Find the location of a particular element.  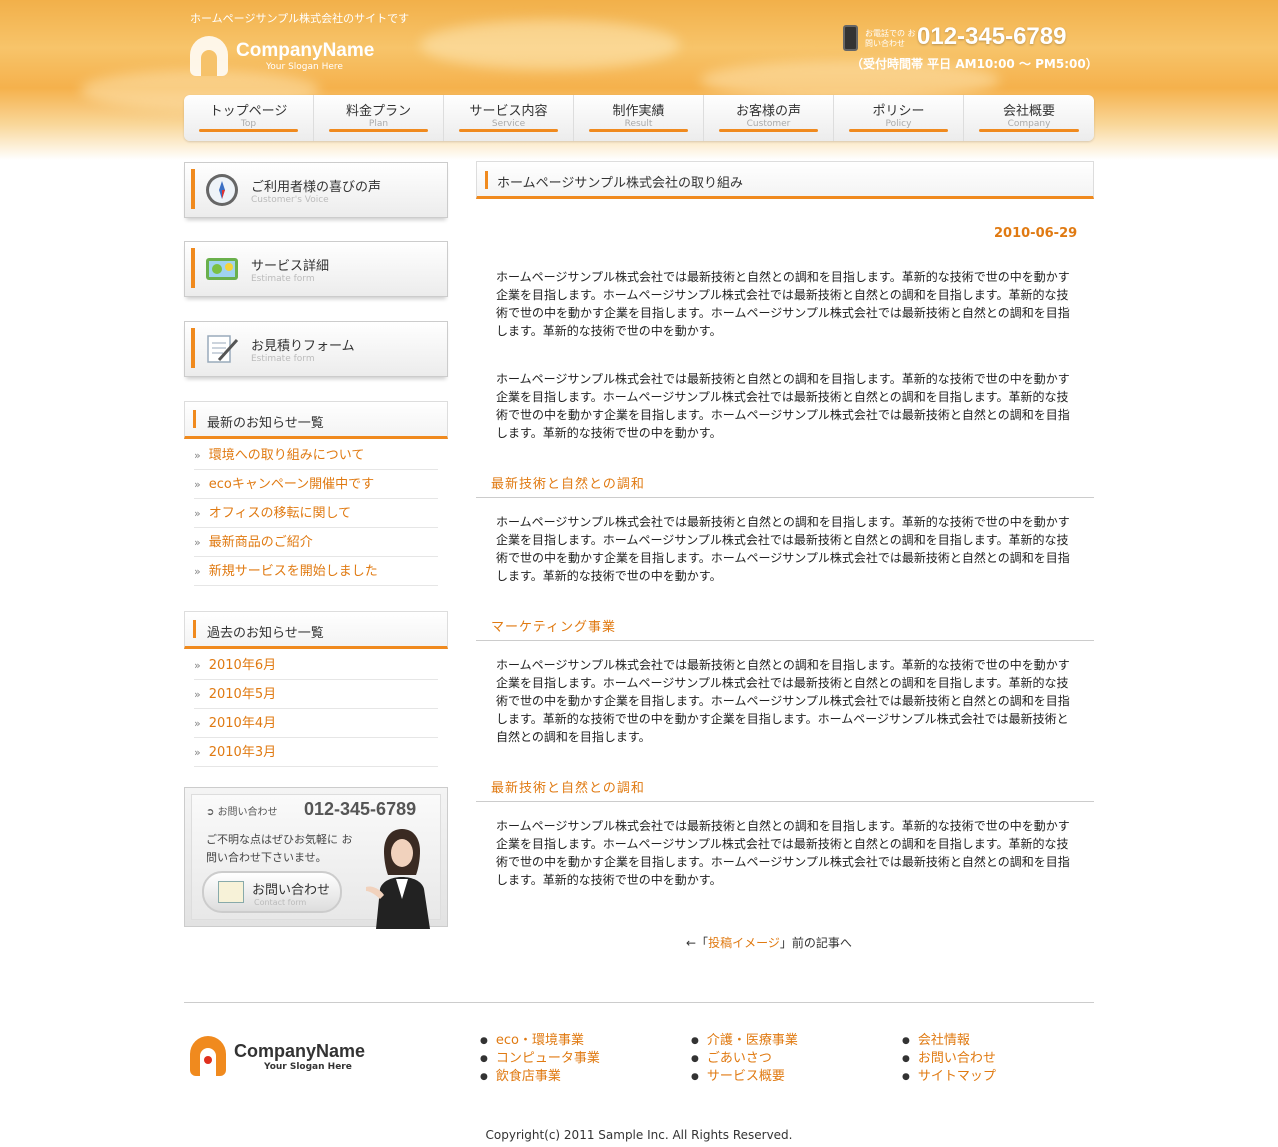

prev-prefix: ←「 is located at coordinates (697, 943).